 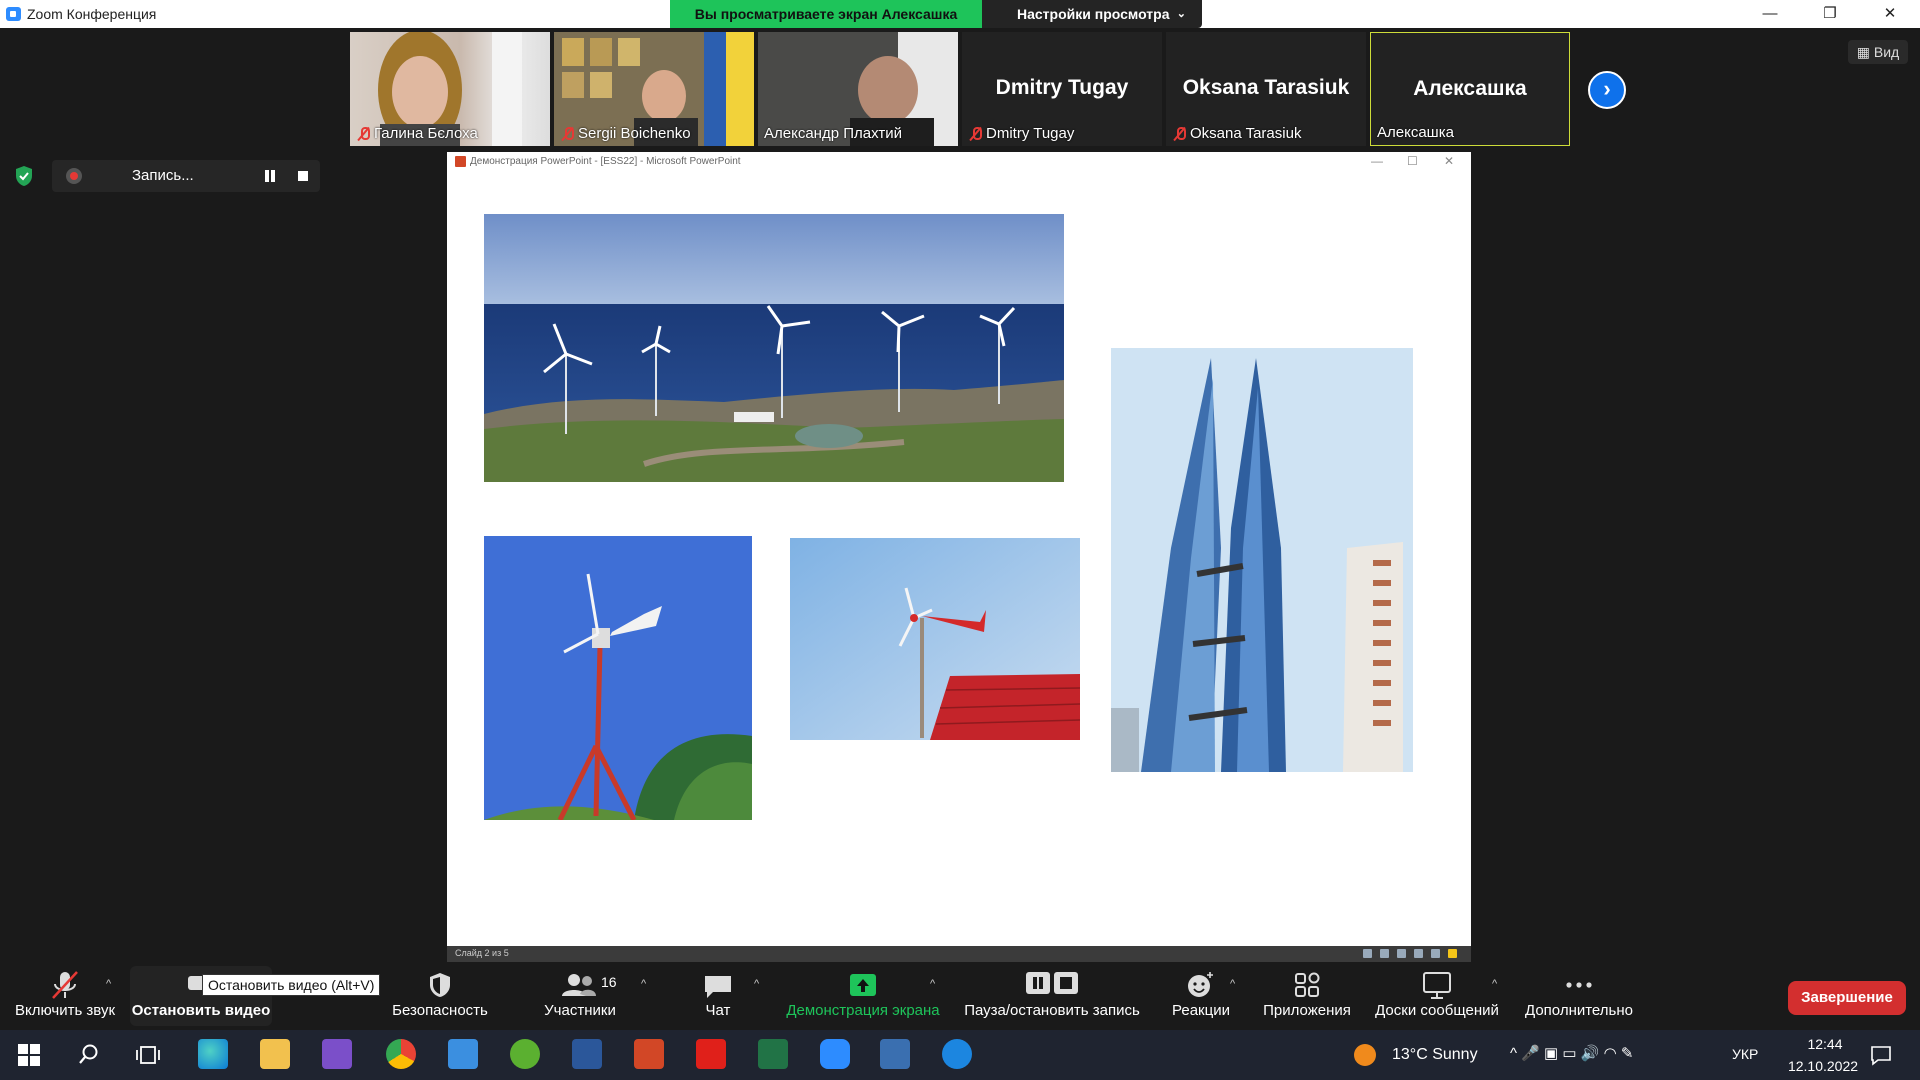 What do you see at coordinates (1579, 1010) in the screenshot?
I see `more-label: Дополнительно` at bounding box center [1579, 1010].